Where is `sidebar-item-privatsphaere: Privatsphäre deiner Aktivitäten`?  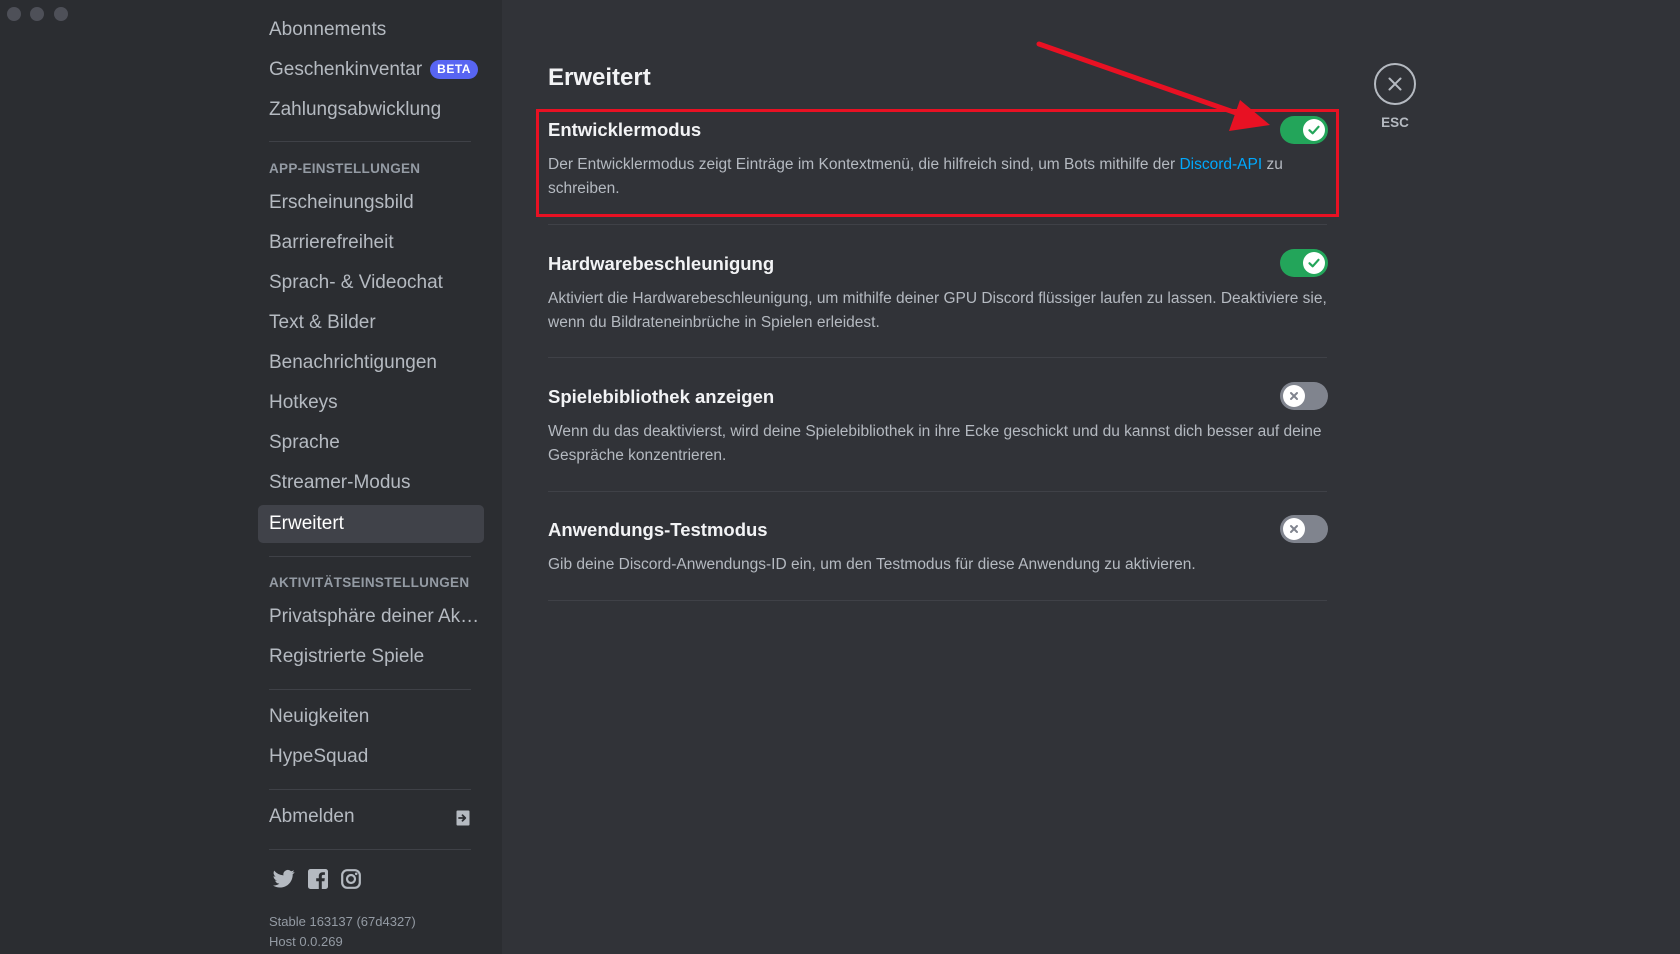 sidebar-item-privatsphaere: Privatsphäre deiner Aktivitäten is located at coordinates (371, 617).